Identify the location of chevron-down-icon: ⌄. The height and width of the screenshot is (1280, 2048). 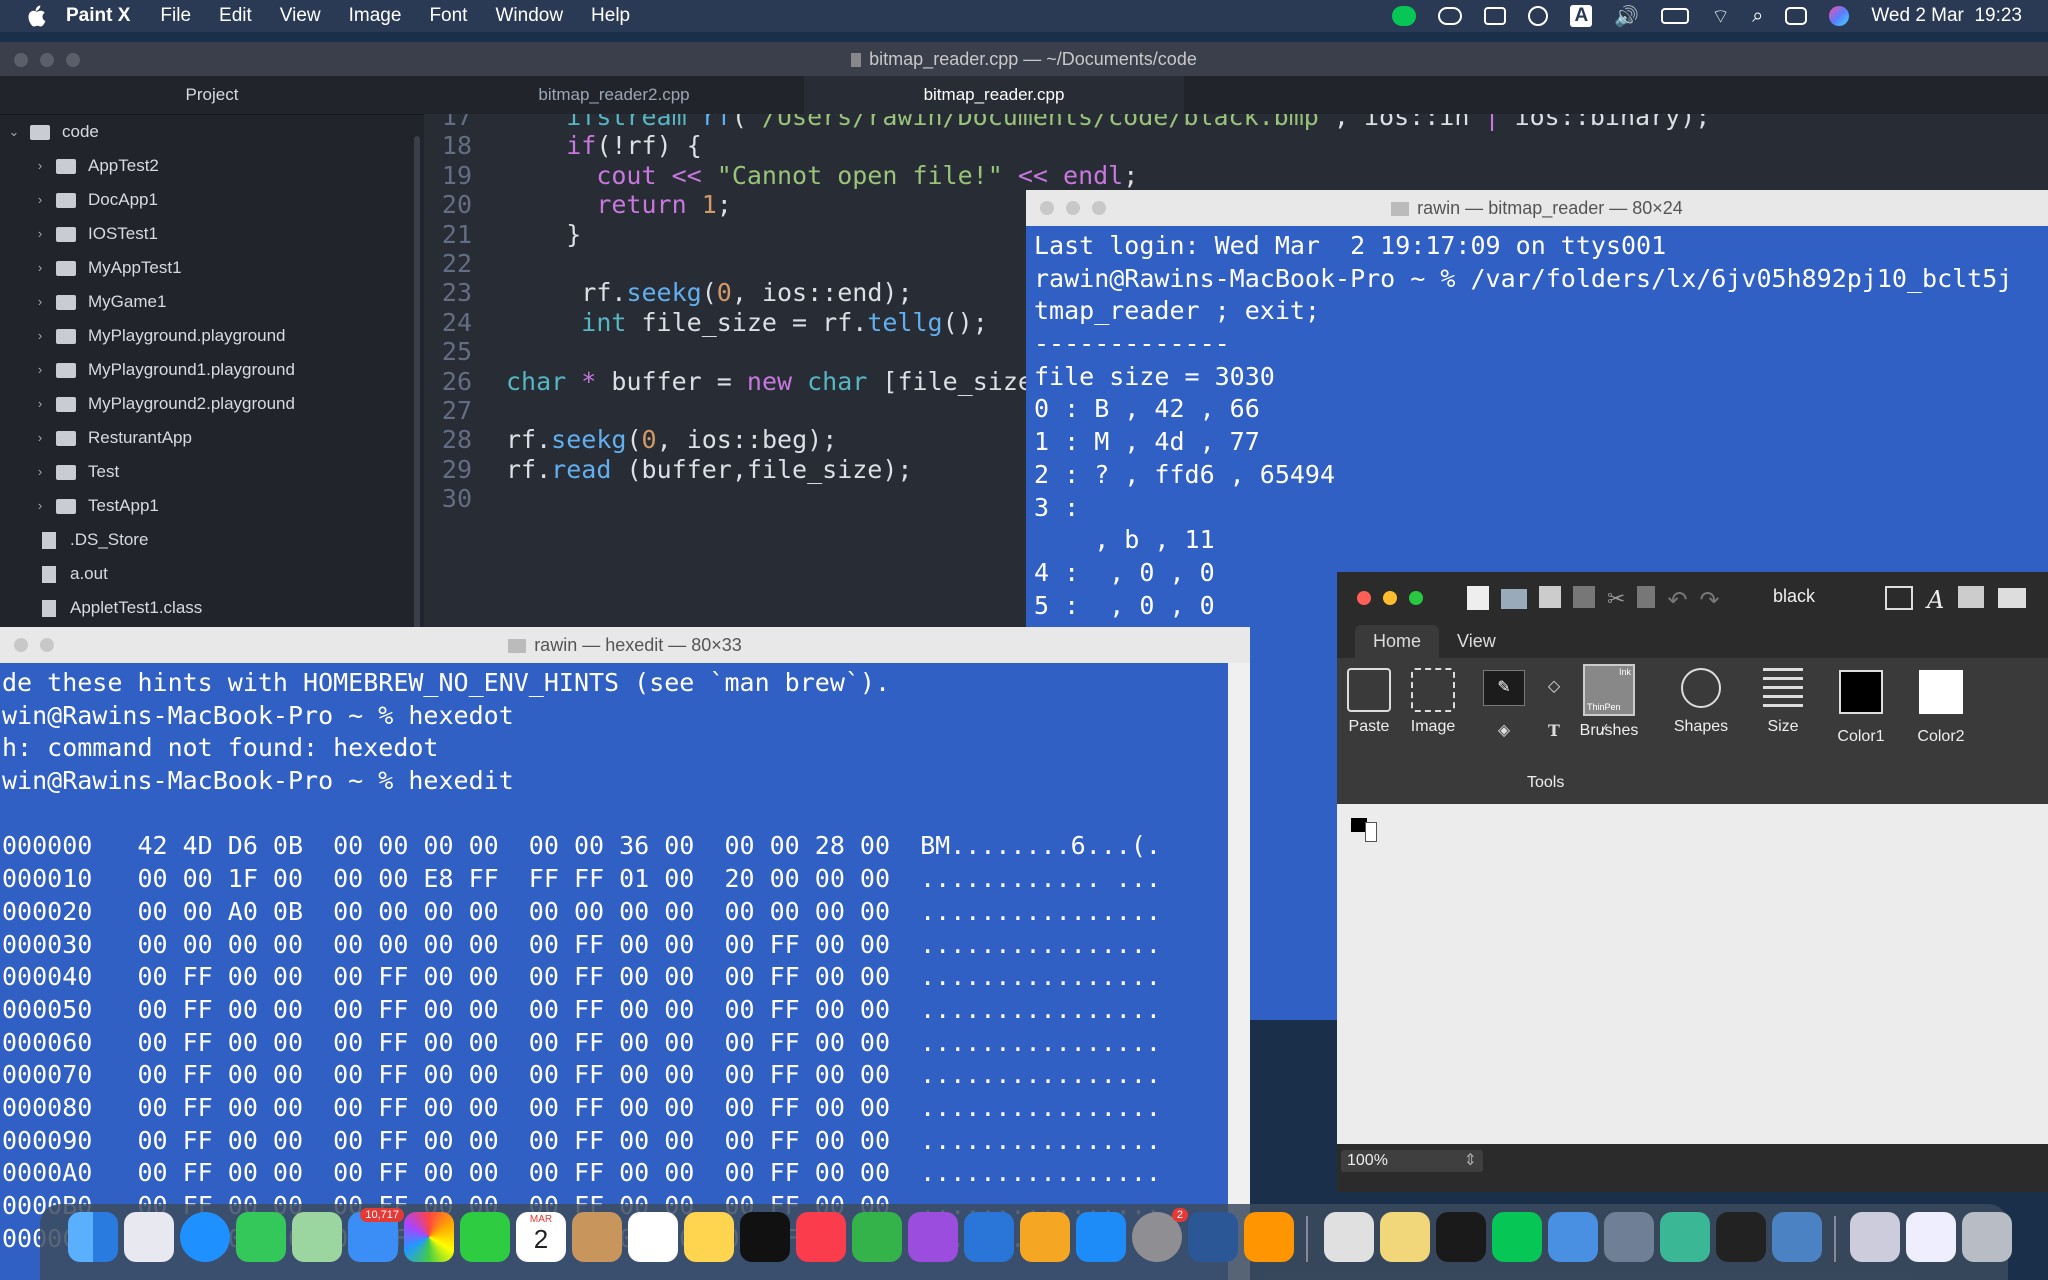
(14, 132).